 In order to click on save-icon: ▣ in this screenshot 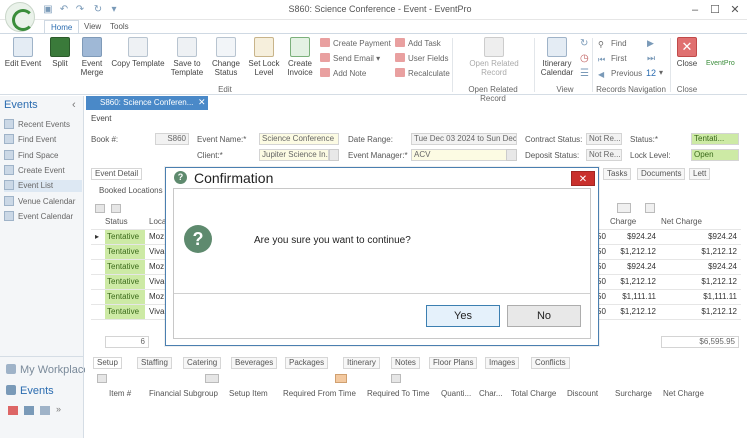, I will do `click(48, 10)`.